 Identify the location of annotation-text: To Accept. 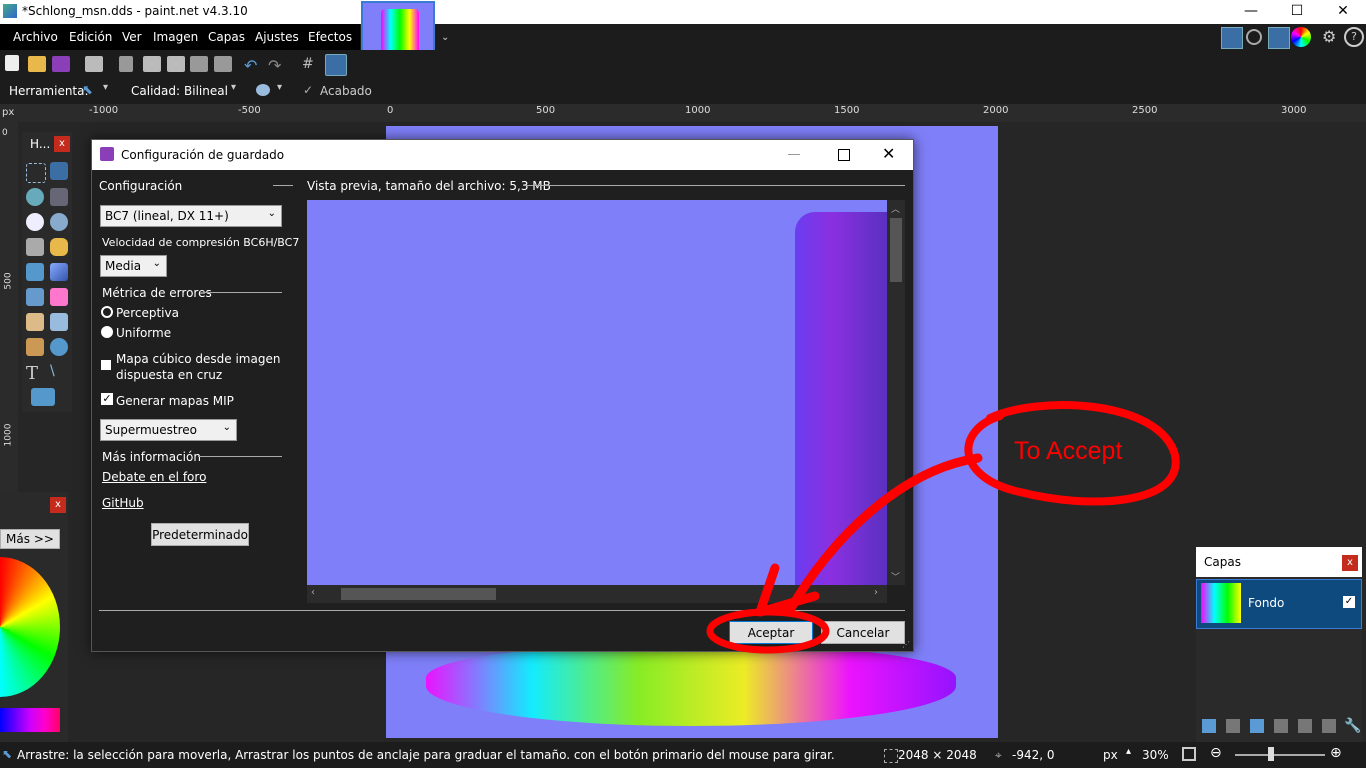
(1068, 451).